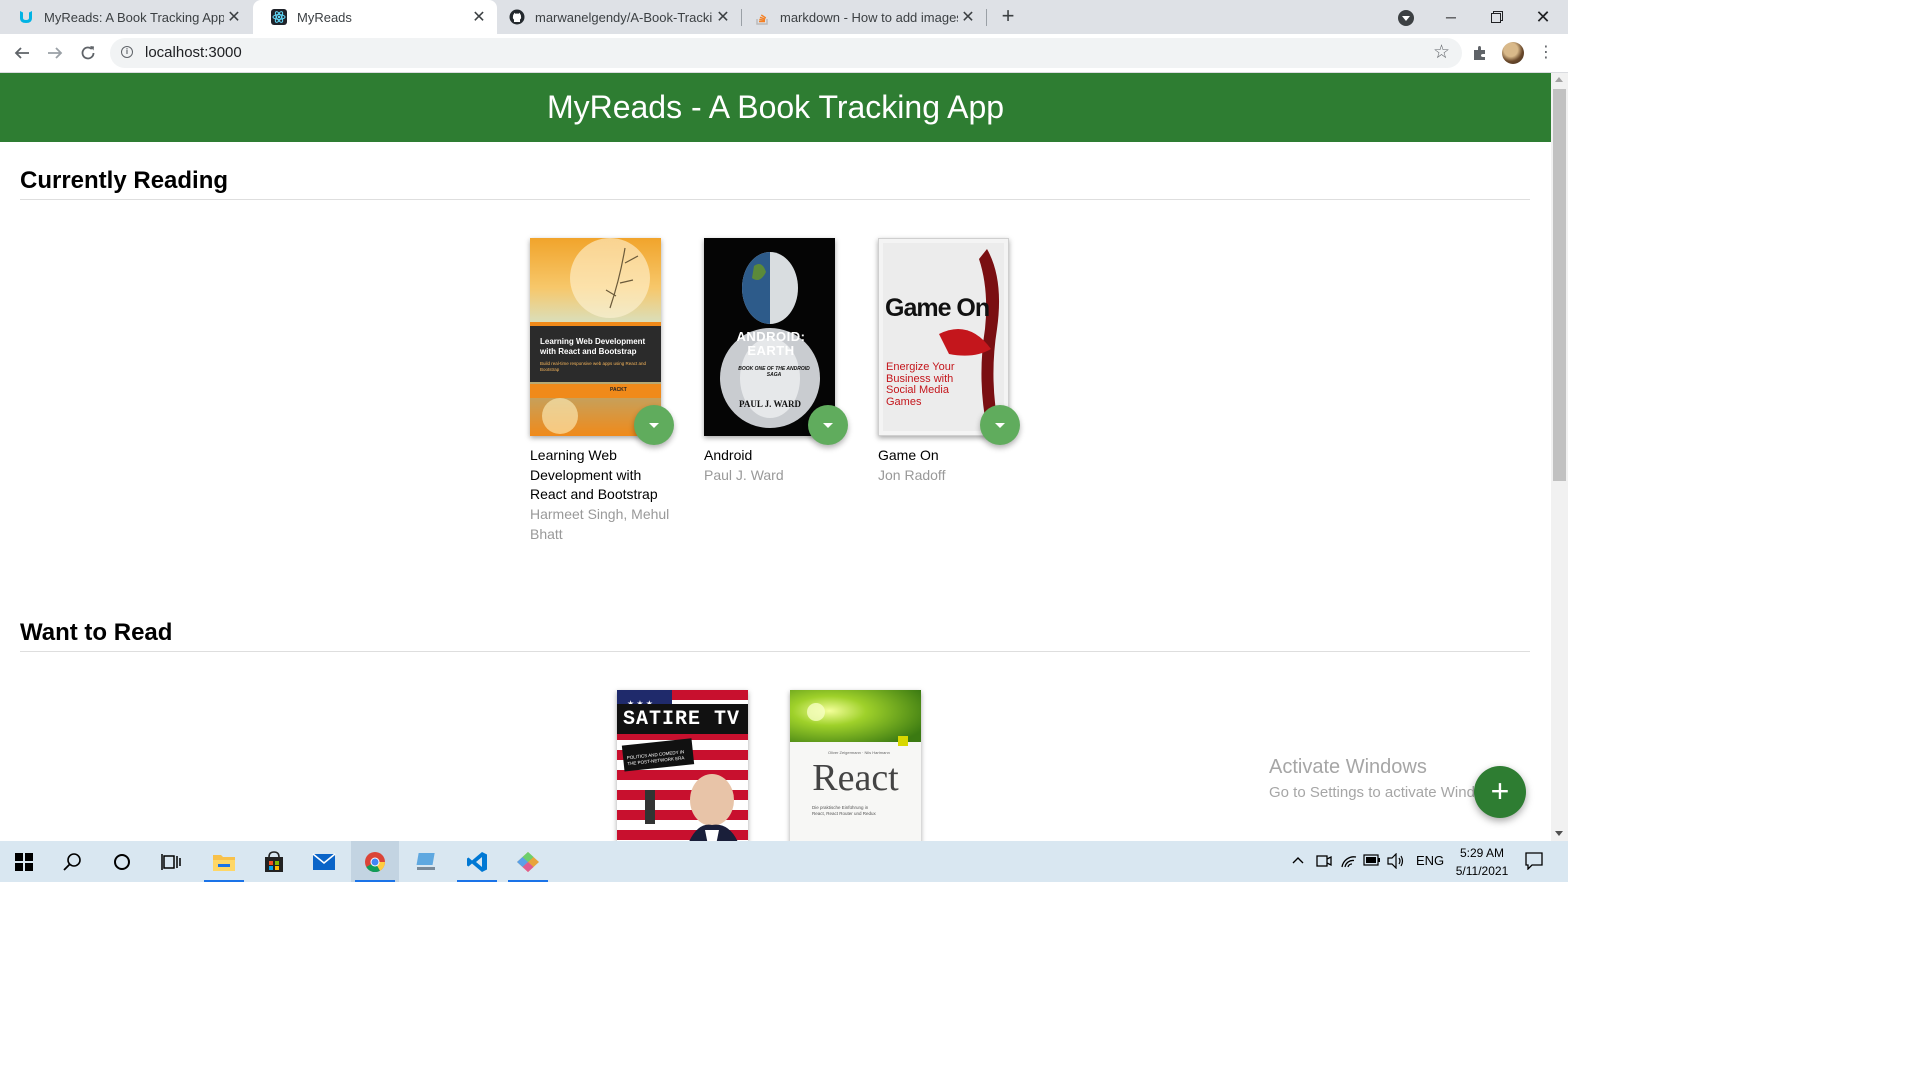  Describe the element at coordinates (73, 861) in the screenshot. I see `search-icon` at that location.